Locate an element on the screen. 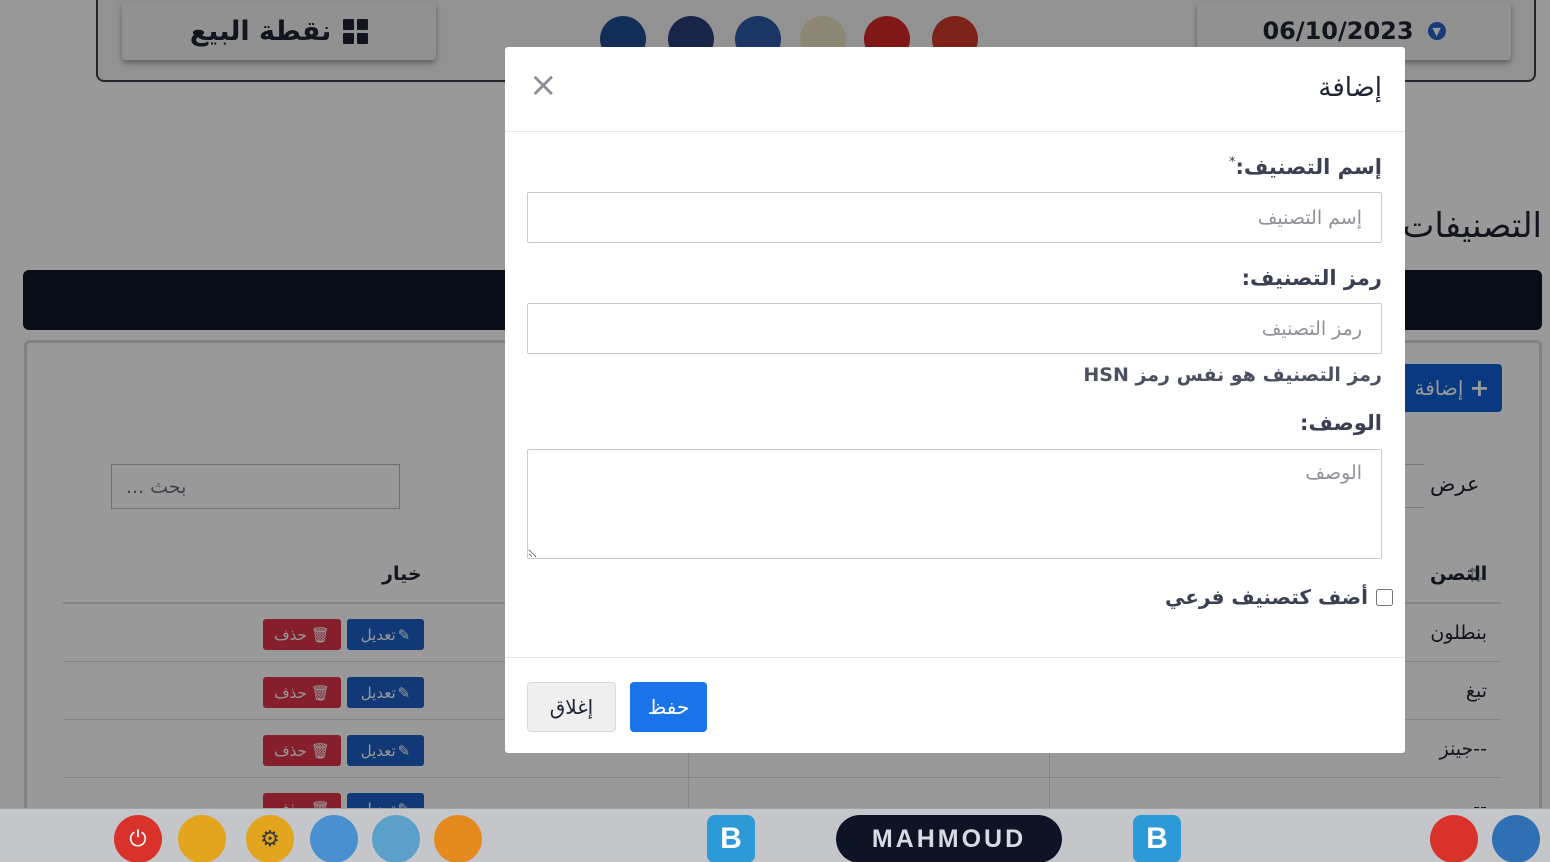  category-name-label: إسم التصنيف:* is located at coordinates (1305, 167).